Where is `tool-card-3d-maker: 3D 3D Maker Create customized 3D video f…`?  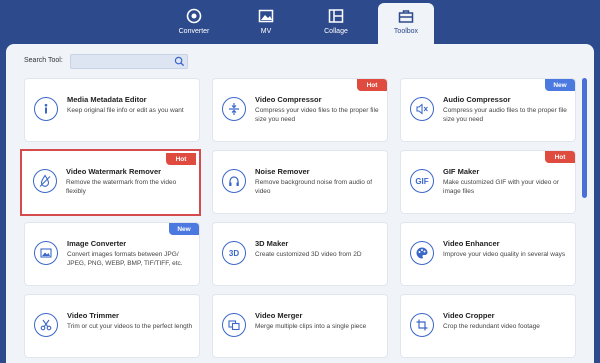
tool-card-3d-maker: 3D 3D Maker Create customized 3D video f… is located at coordinates (300, 254).